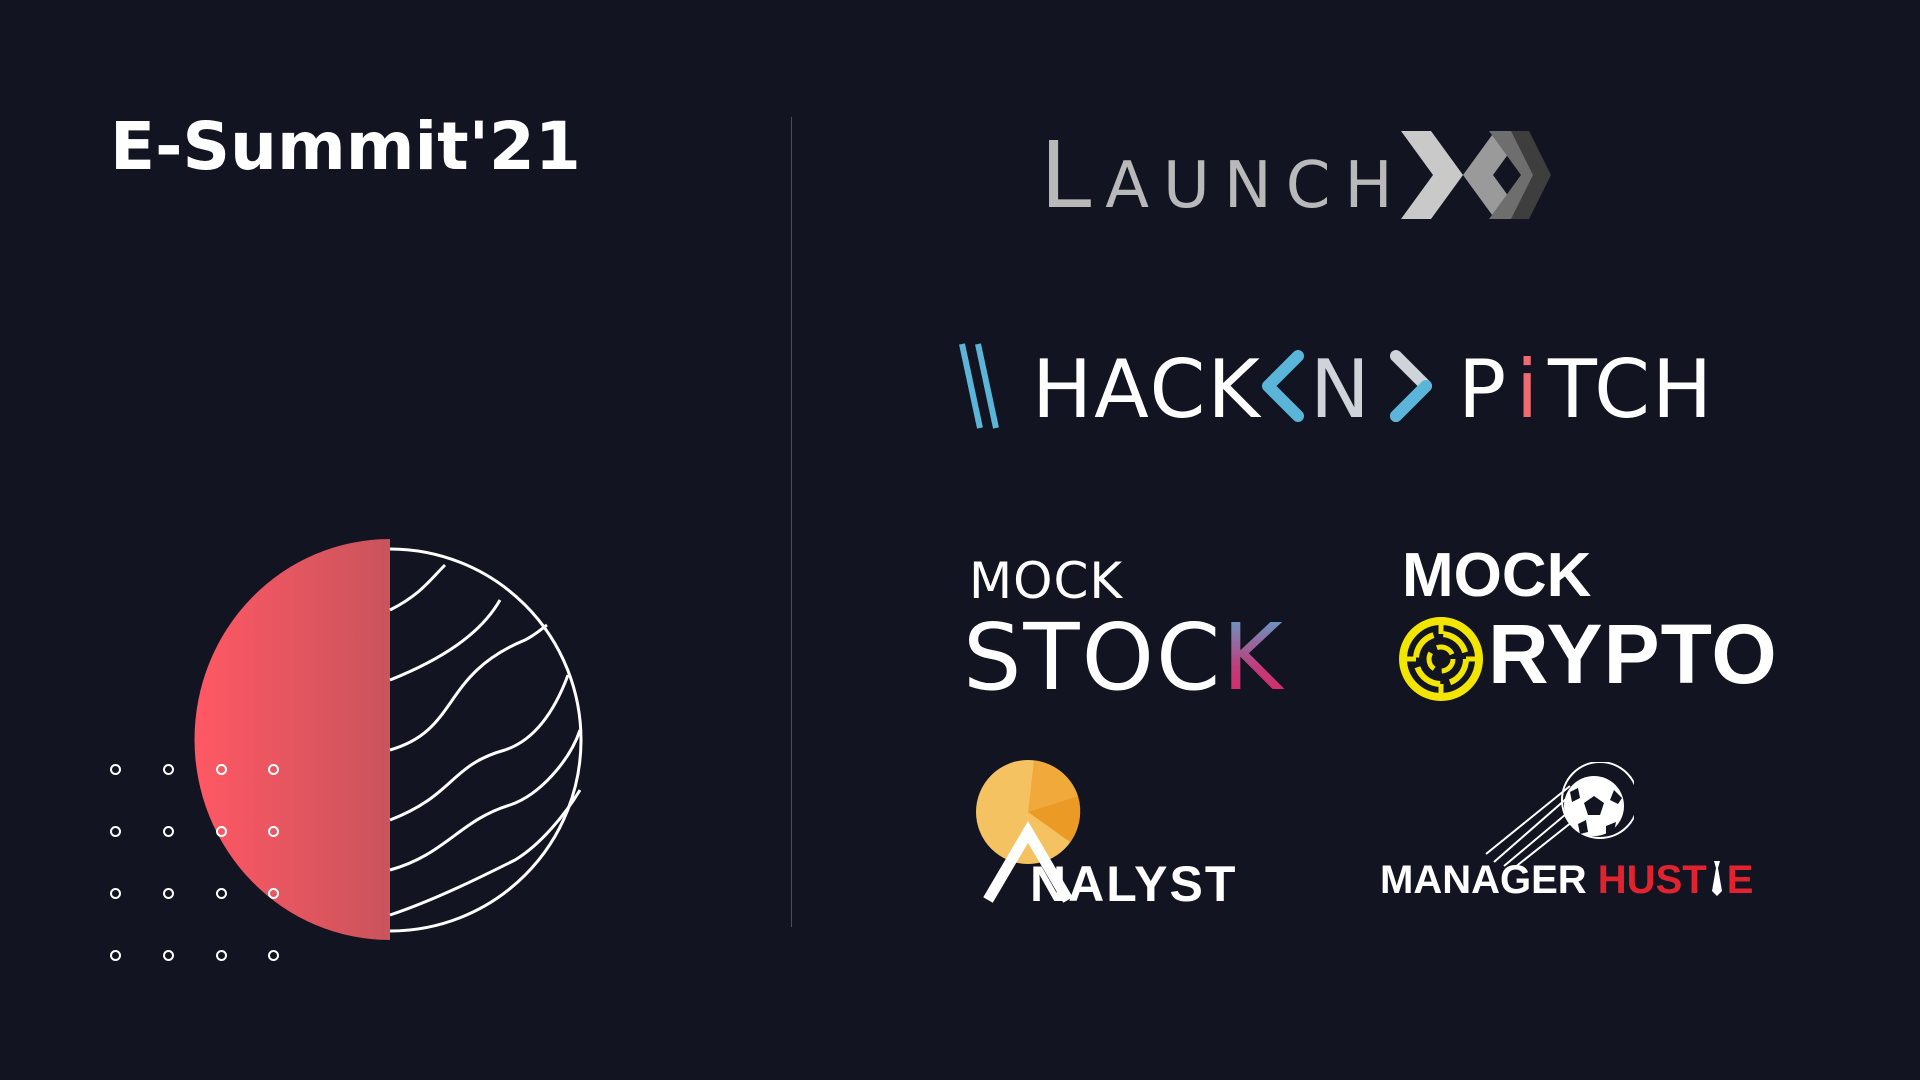  I want to click on mockcrypto-logo: MOCK RYPTO, so click(1587, 625).